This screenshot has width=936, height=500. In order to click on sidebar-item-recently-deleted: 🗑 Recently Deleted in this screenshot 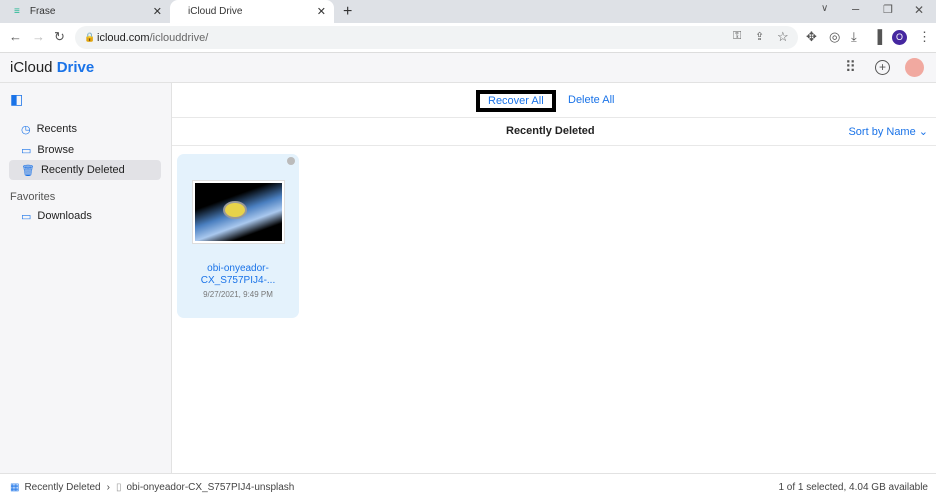, I will do `click(85, 170)`.